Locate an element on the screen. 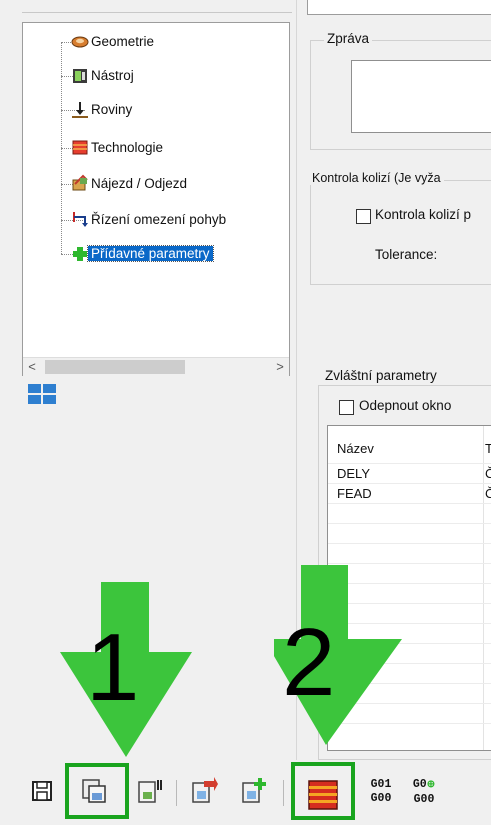 This screenshot has width=491, height=825. export-icon is located at coordinates (204, 791).